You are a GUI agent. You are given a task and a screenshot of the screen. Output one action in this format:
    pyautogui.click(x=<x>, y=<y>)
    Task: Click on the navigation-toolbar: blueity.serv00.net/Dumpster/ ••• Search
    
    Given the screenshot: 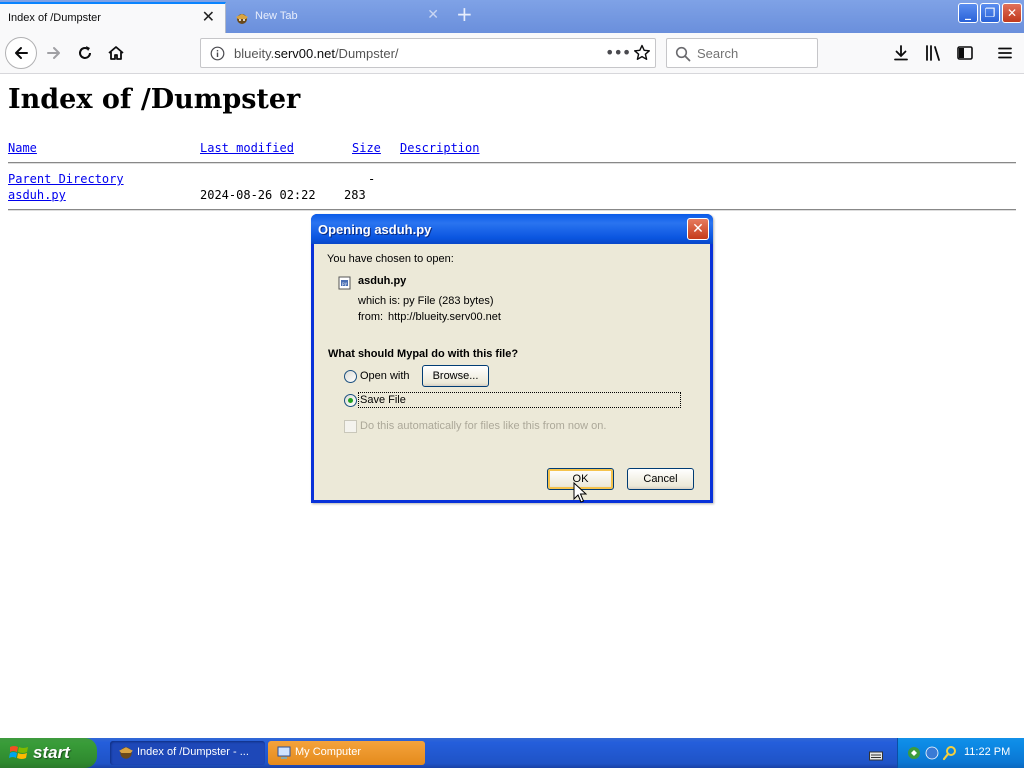 What is the action you would take?
    pyautogui.click(x=512, y=53)
    